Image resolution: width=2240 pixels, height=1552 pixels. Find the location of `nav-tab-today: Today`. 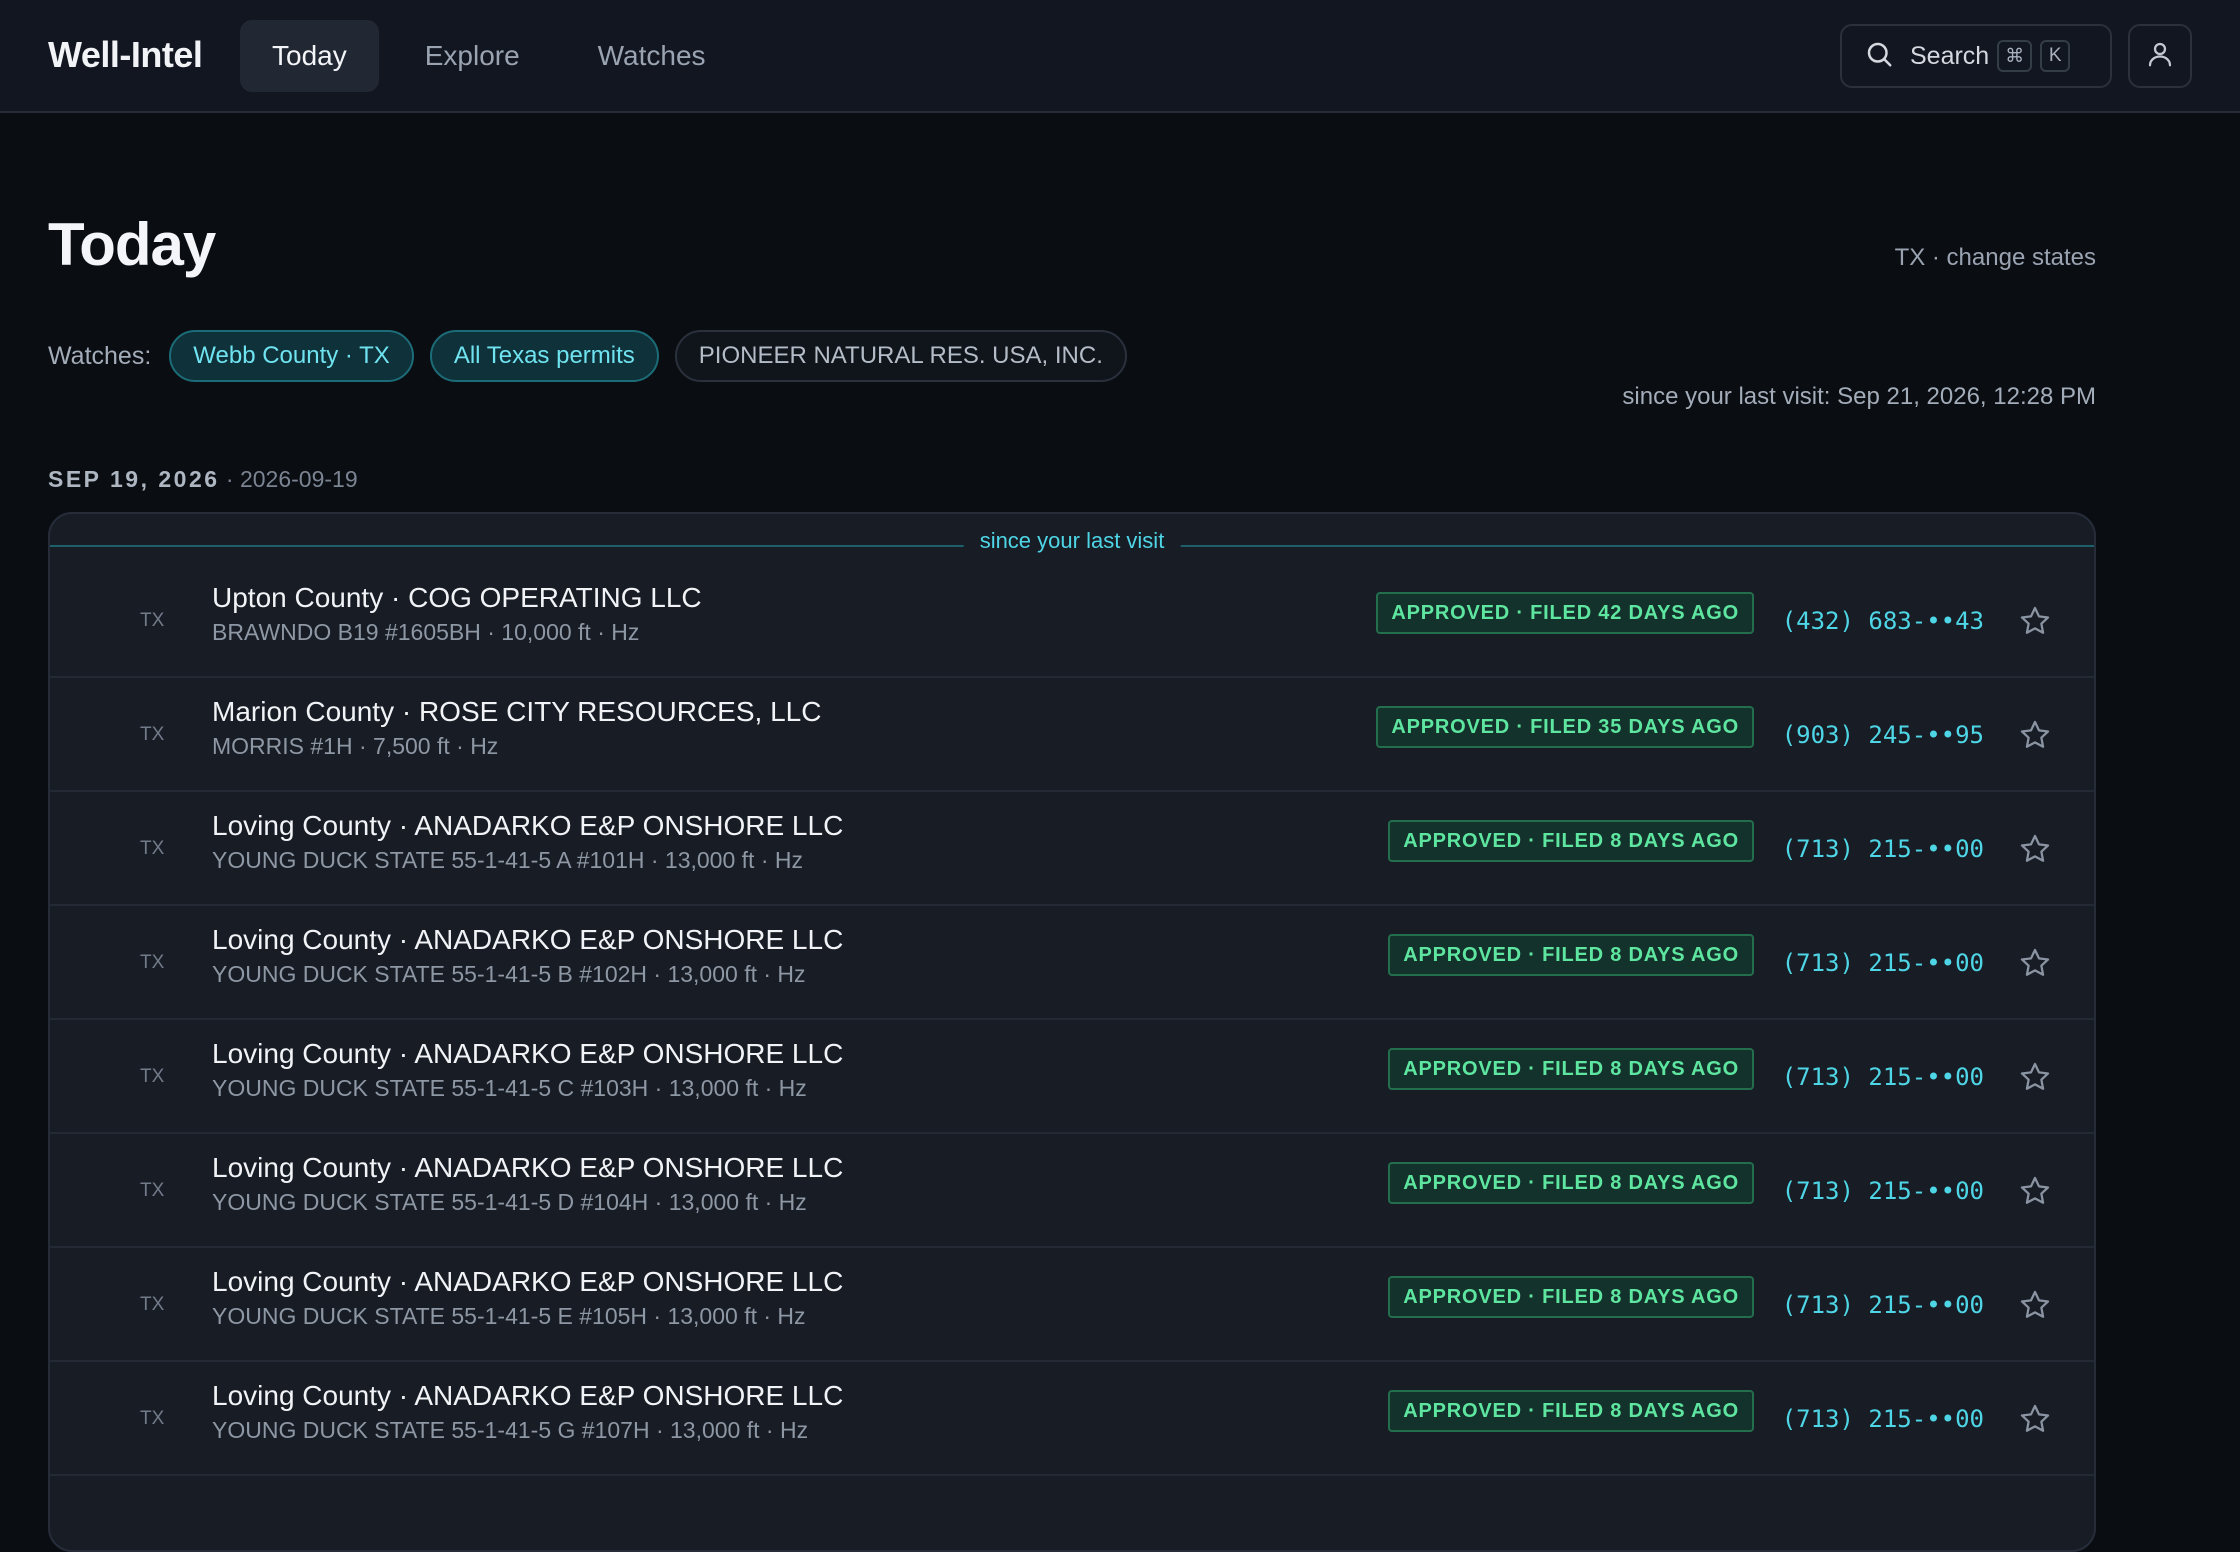

nav-tab-today: Today is located at coordinates (309, 56).